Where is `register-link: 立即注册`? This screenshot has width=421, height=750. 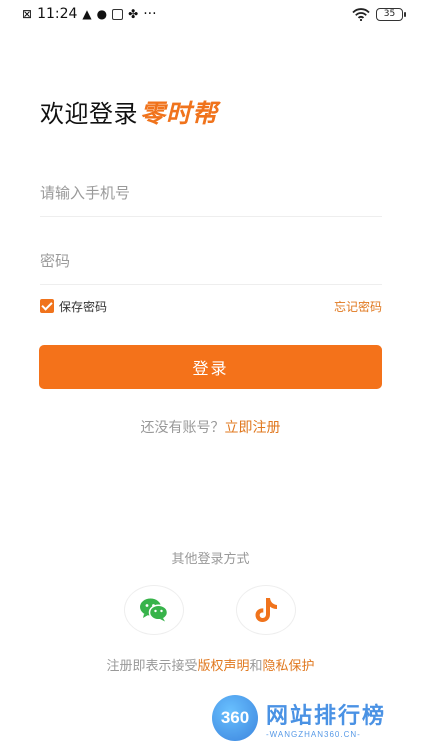 register-link: 立即注册 is located at coordinates (253, 428).